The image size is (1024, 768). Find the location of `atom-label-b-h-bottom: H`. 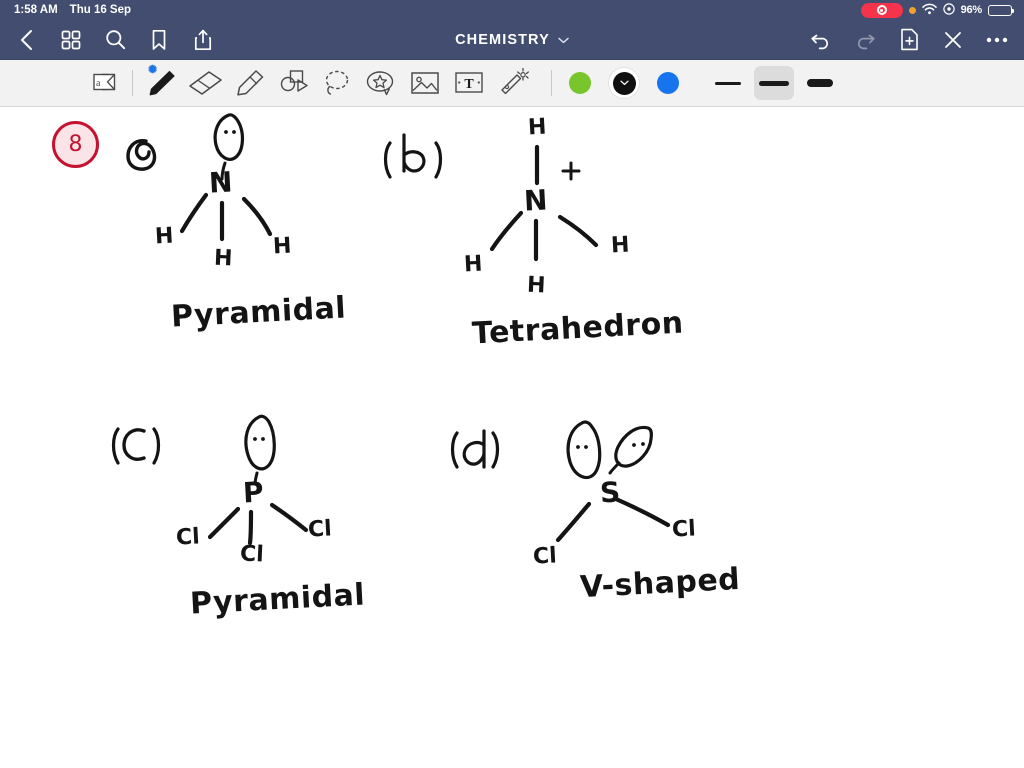

atom-label-b-h-bottom: H is located at coordinates (536, 285).